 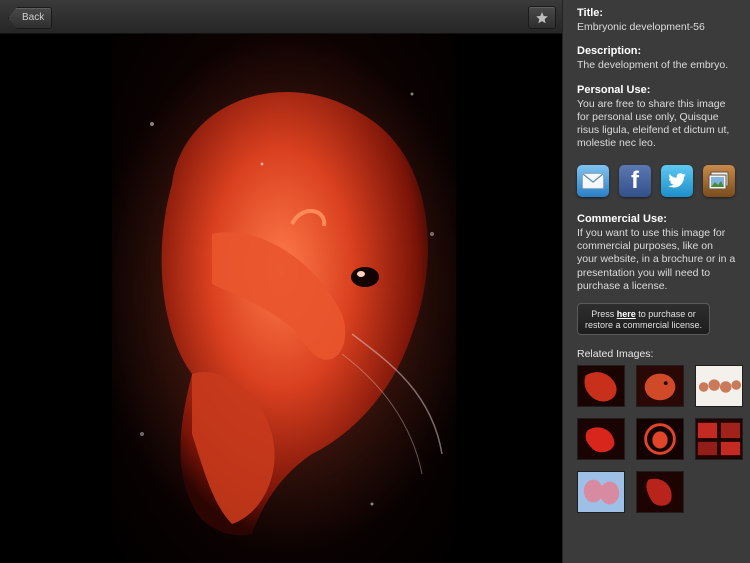 What do you see at coordinates (604, 314) in the screenshot?
I see `purchase-prefix: Press` at bounding box center [604, 314].